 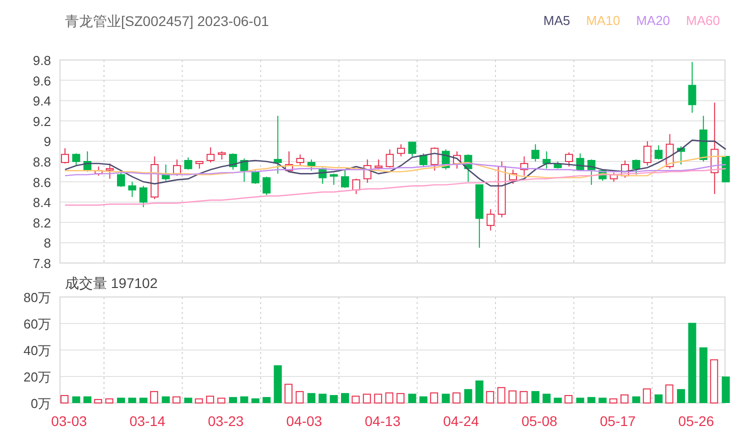 I want to click on price-axis-label: 8.8, so click(x=41, y=162).